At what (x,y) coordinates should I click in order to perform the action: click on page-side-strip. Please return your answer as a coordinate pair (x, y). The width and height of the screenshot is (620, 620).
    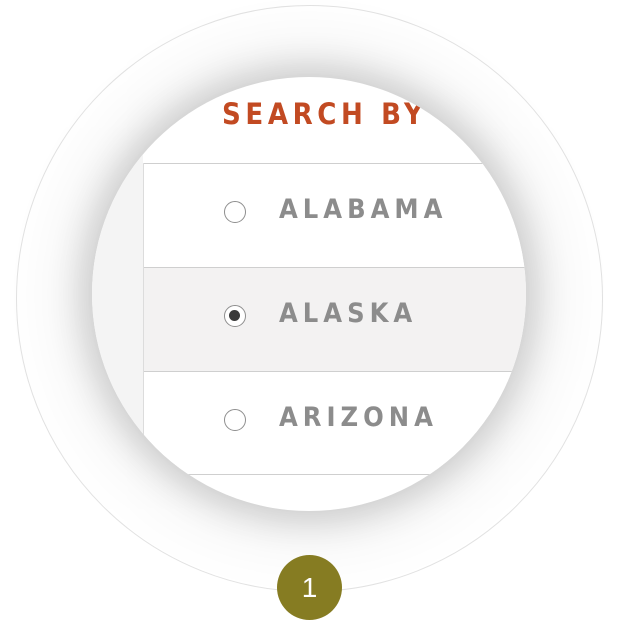
    Looking at the image, I should click on (117, 294).